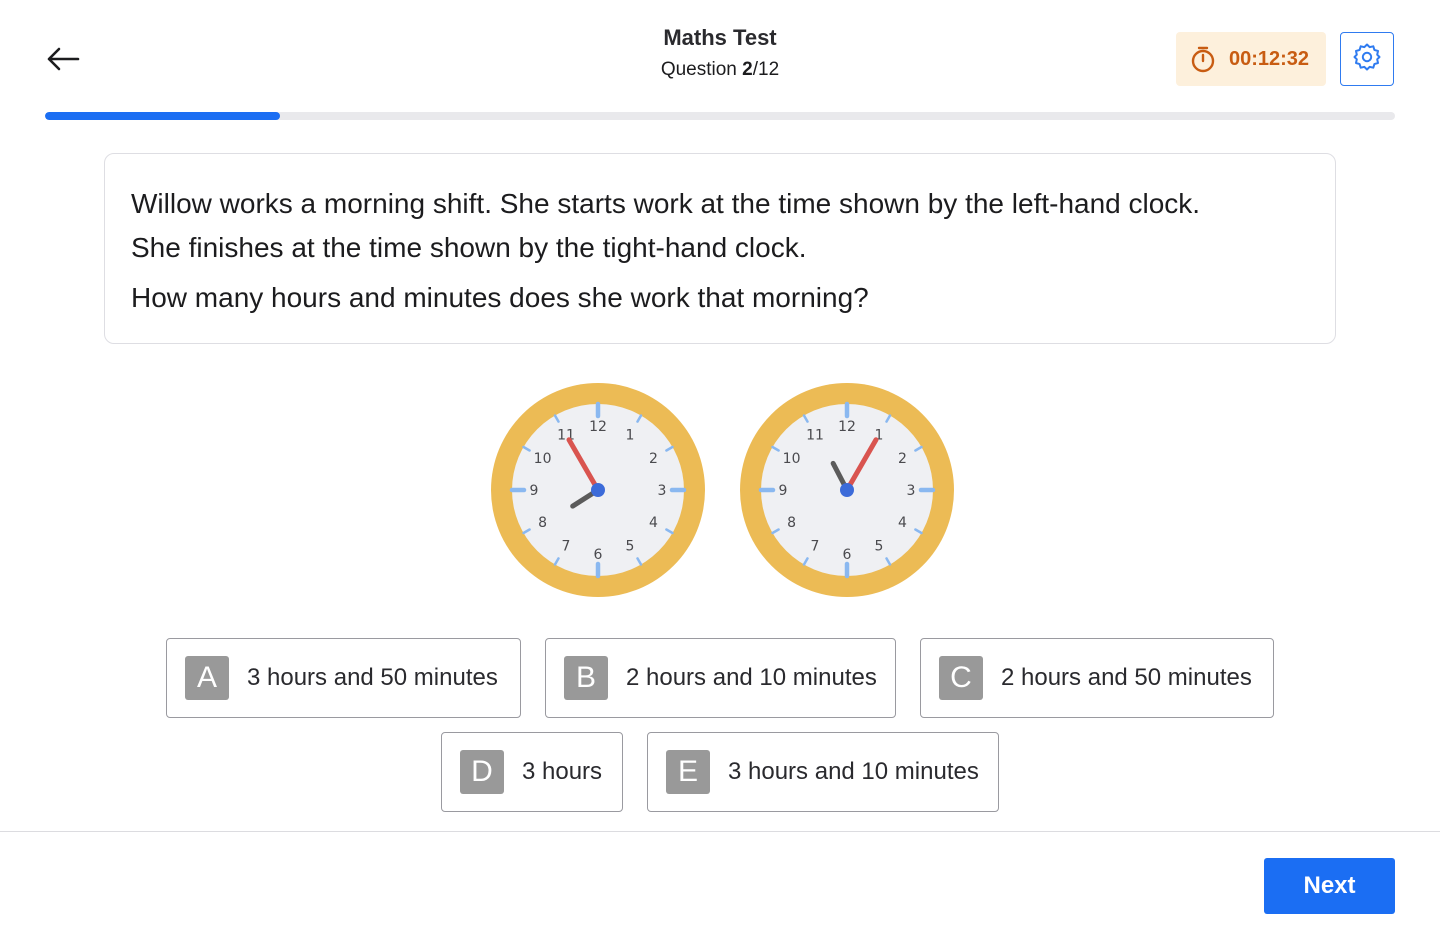  I want to click on answer-text: 2 hours and 10 minutes, so click(751, 677).